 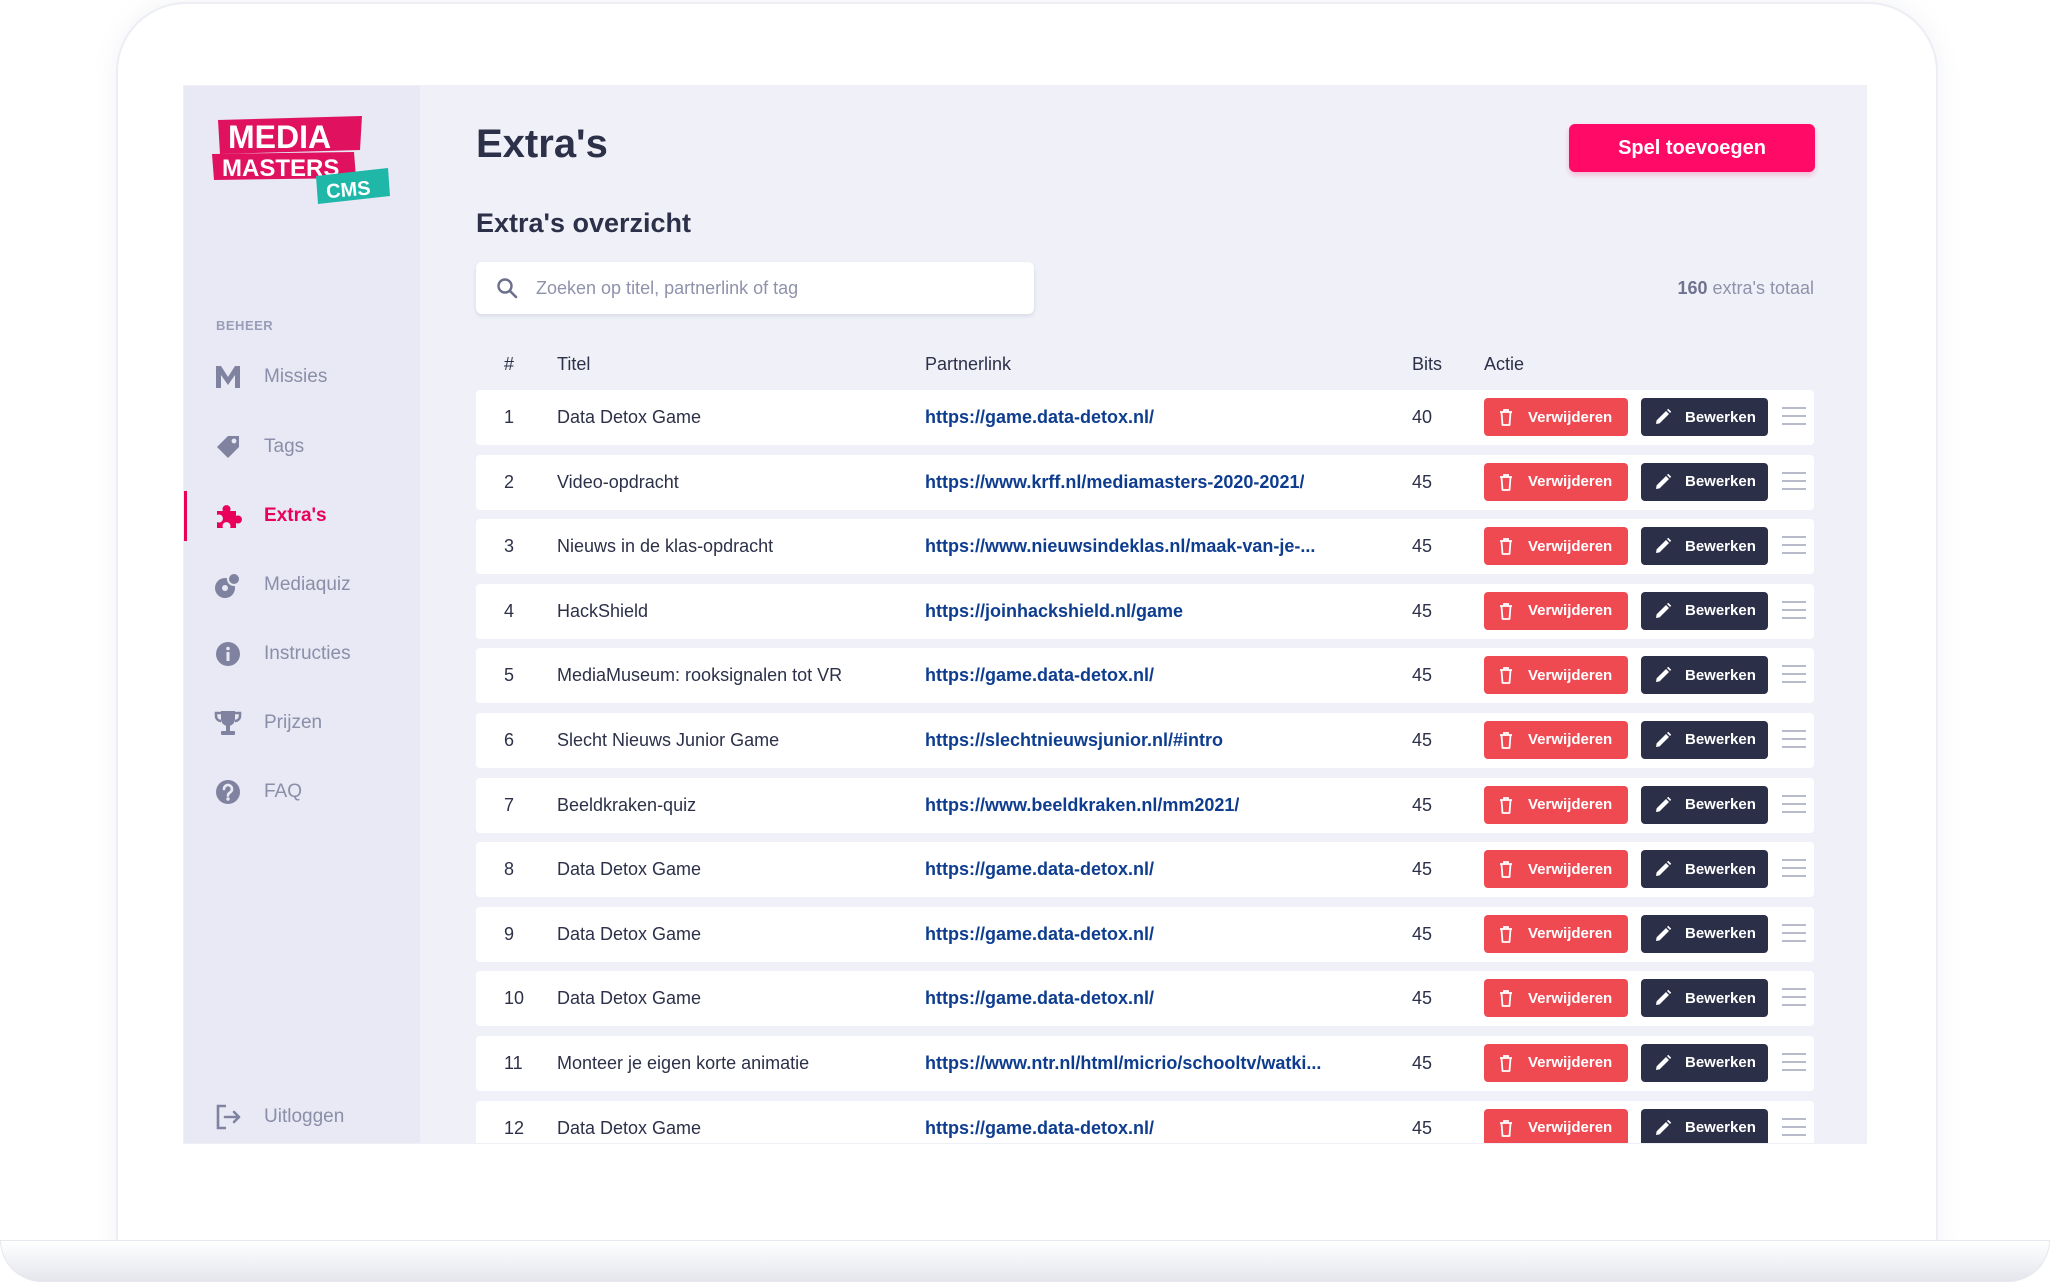 What do you see at coordinates (1074, 740) in the screenshot?
I see `row-partnerlink: https://slechtnieuwsjunior.nl/#intro` at bounding box center [1074, 740].